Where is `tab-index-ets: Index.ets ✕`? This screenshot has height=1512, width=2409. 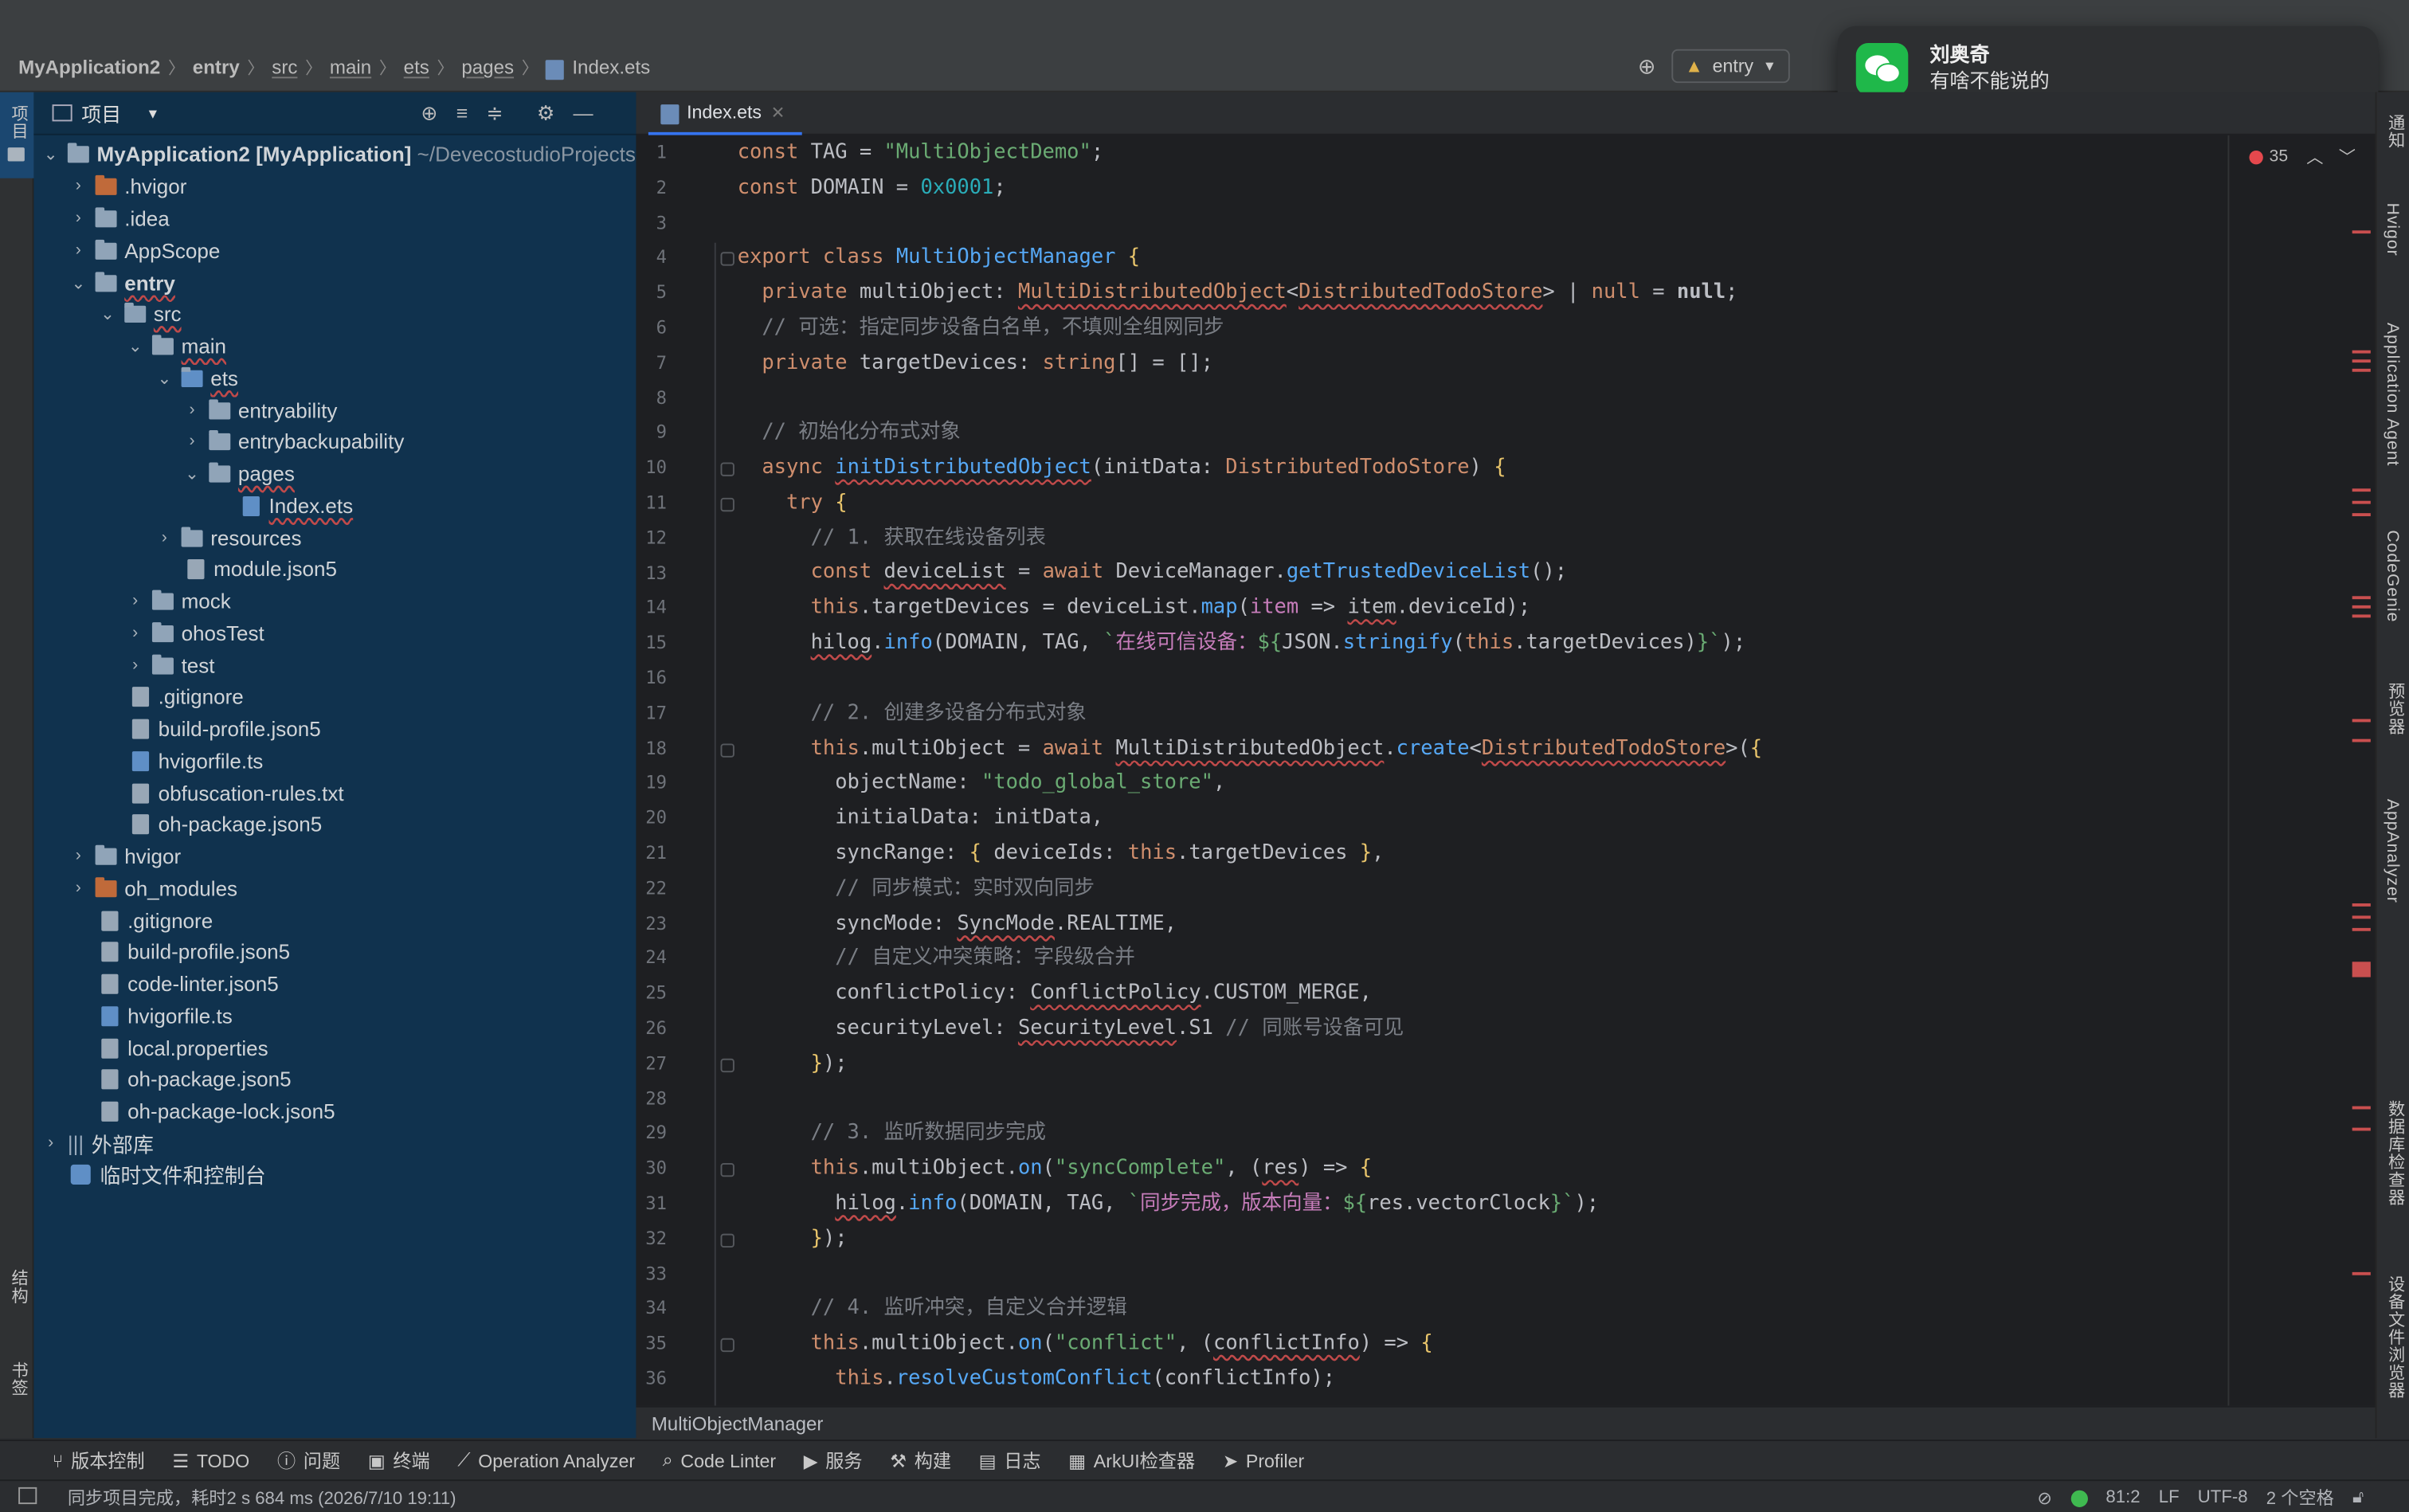 tab-index-ets: Index.ets ✕ is located at coordinates (725, 114).